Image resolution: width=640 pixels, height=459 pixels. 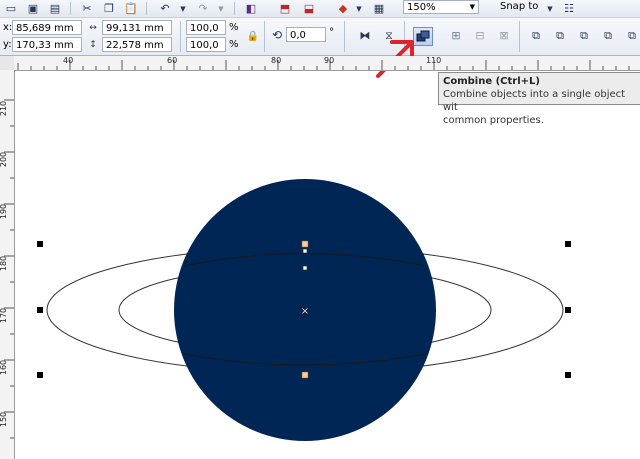 What do you see at coordinates (183, 8) in the screenshot?
I see `undo-dropdown-icon: ▼` at bounding box center [183, 8].